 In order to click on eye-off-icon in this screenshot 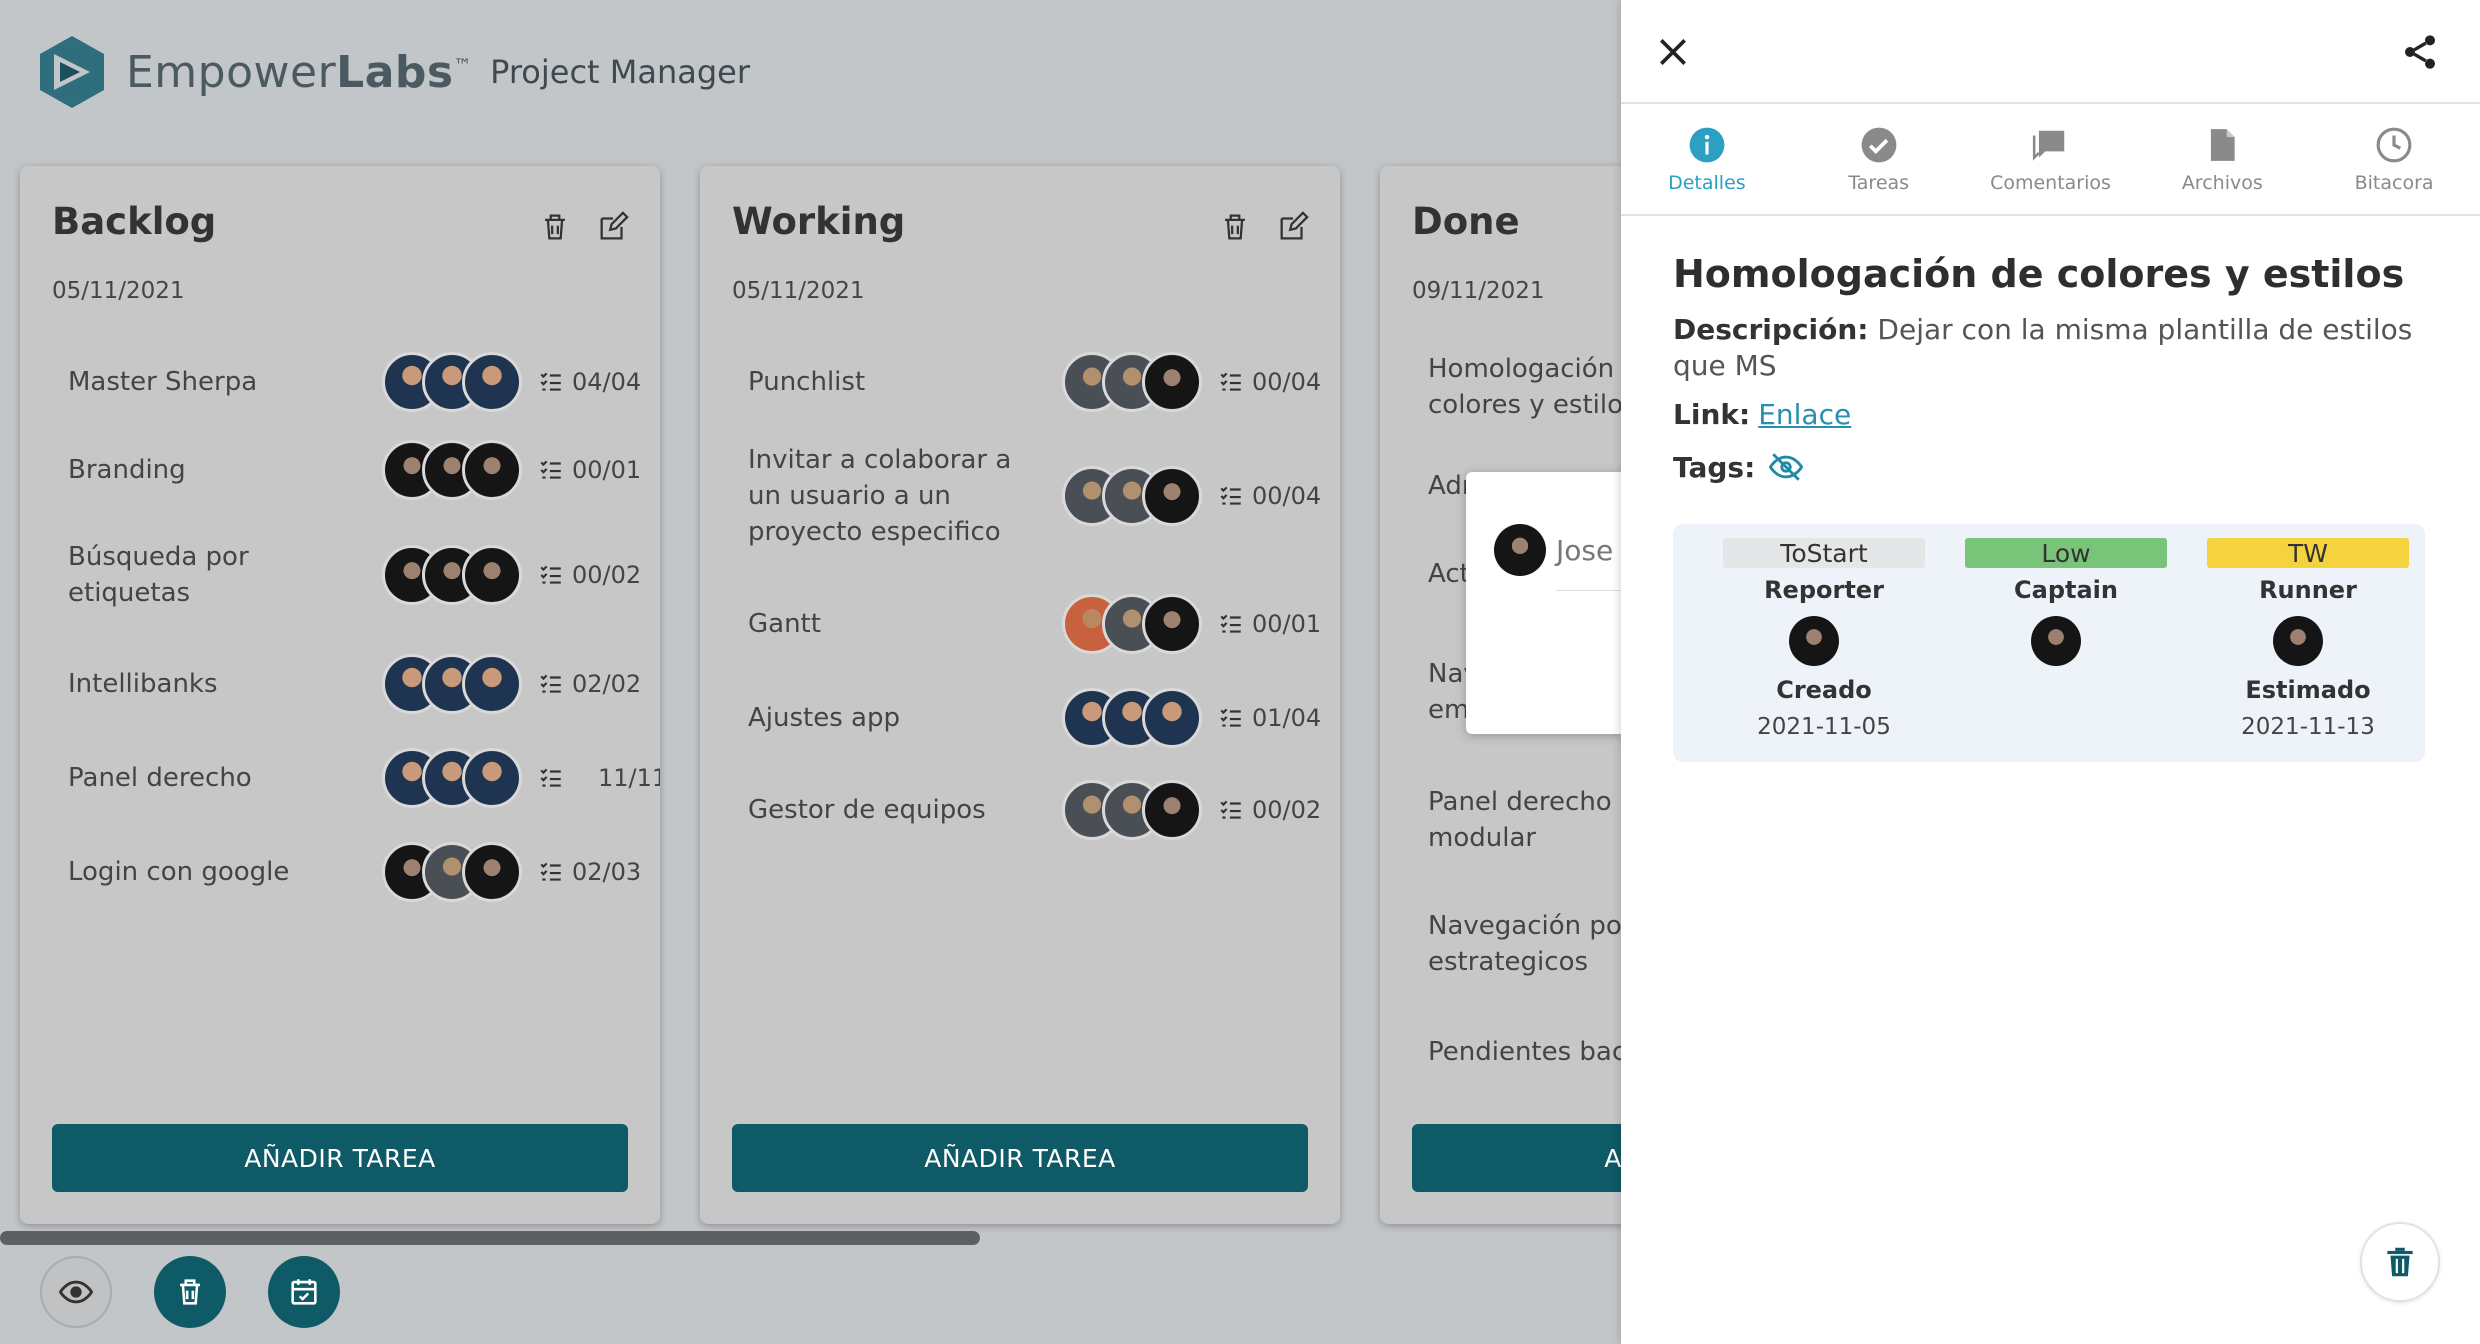, I will do `click(1786, 467)`.